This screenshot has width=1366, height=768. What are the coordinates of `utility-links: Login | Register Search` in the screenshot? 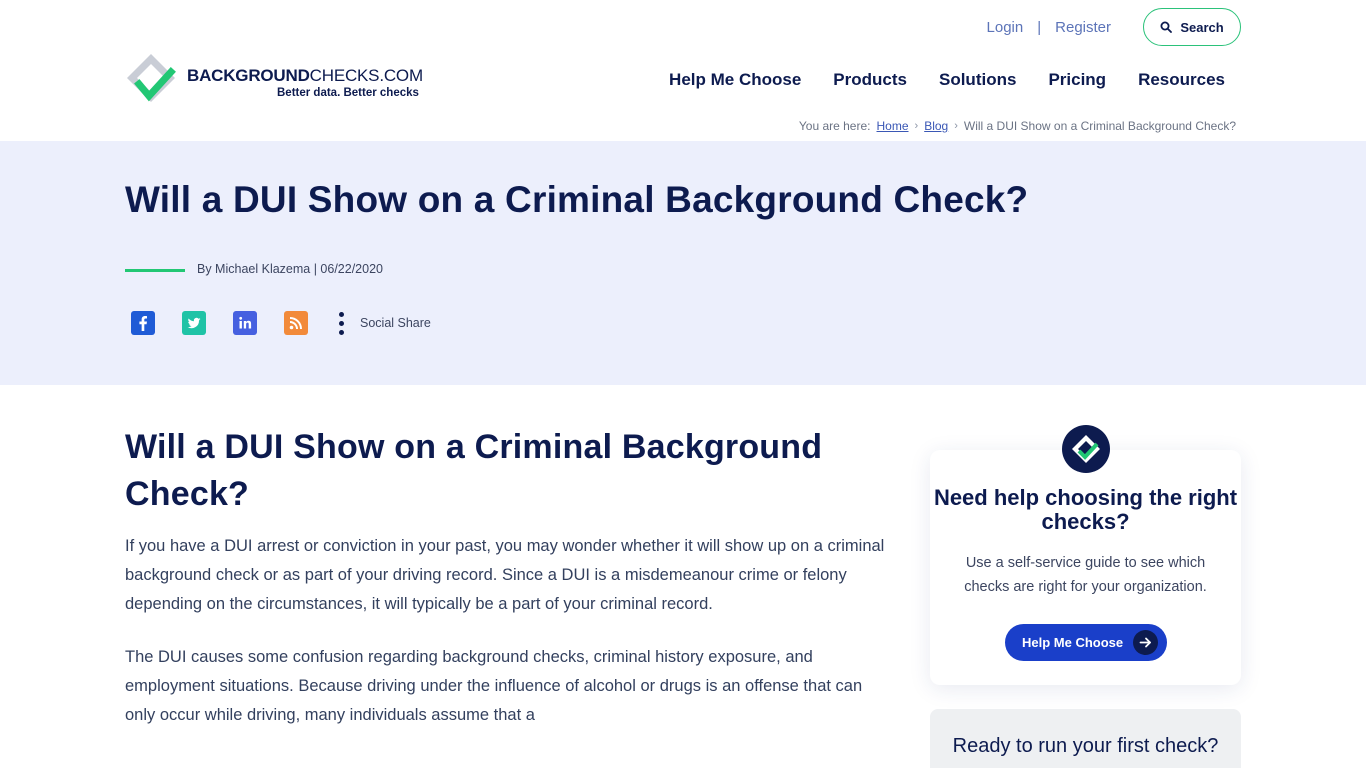 It's located at (1114, 27).